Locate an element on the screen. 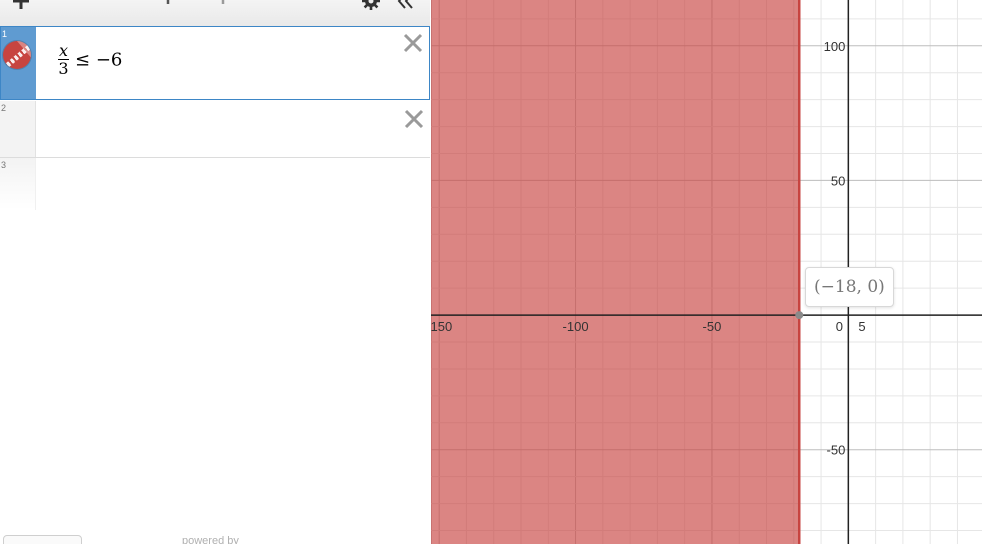  inequality-rhs: ≤ −6 is located at coordinates (99, 60).